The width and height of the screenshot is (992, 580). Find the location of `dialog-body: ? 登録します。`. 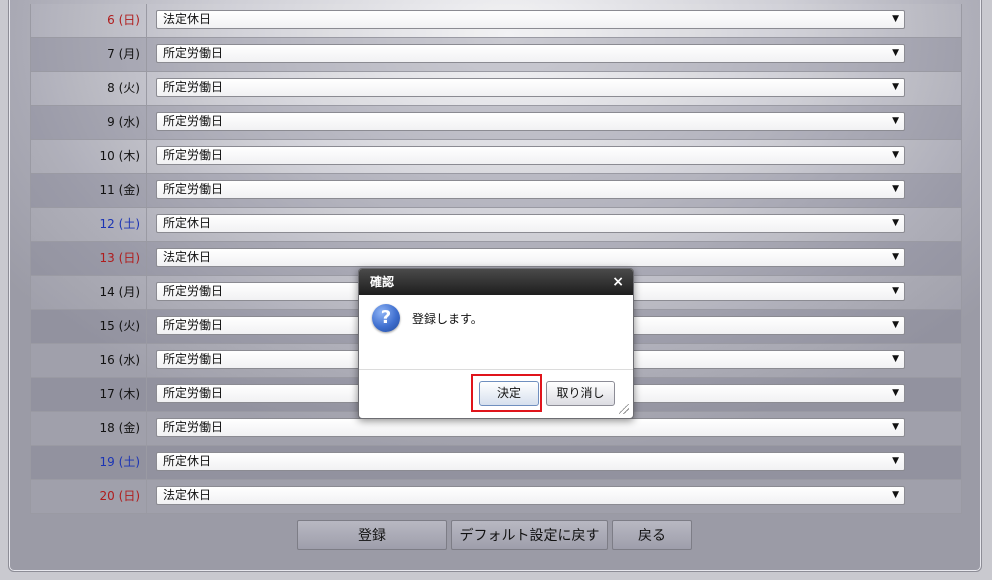

dialog-body: ? 登録します。 is located at coordinates (496, 332).